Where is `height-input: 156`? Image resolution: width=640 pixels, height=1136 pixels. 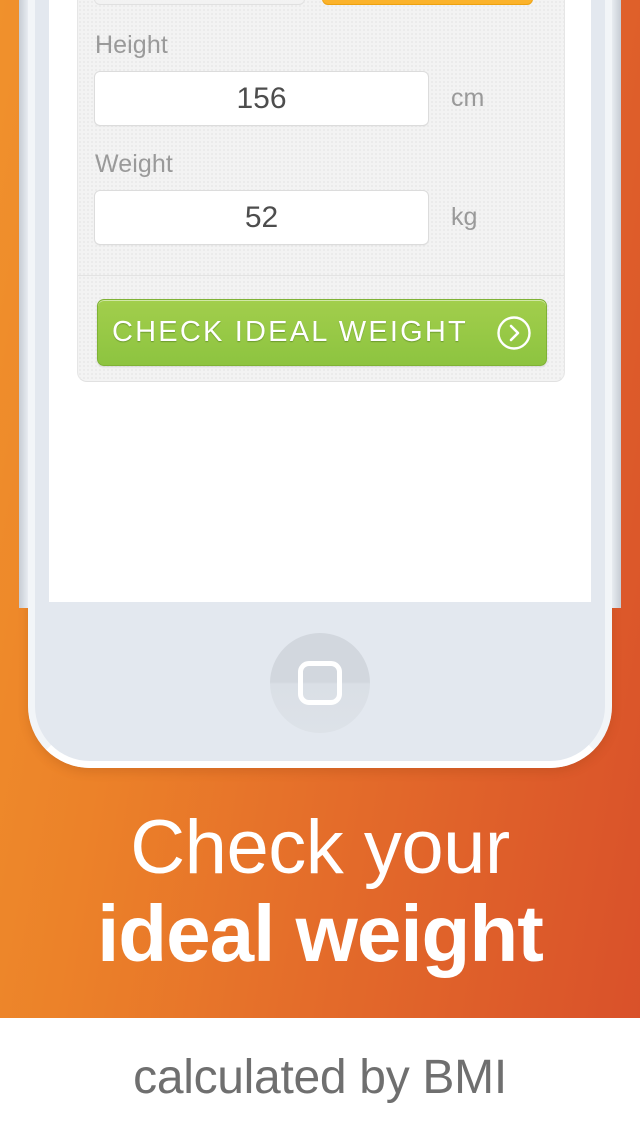
height-input: 156 is located at coordinates (261, 98).